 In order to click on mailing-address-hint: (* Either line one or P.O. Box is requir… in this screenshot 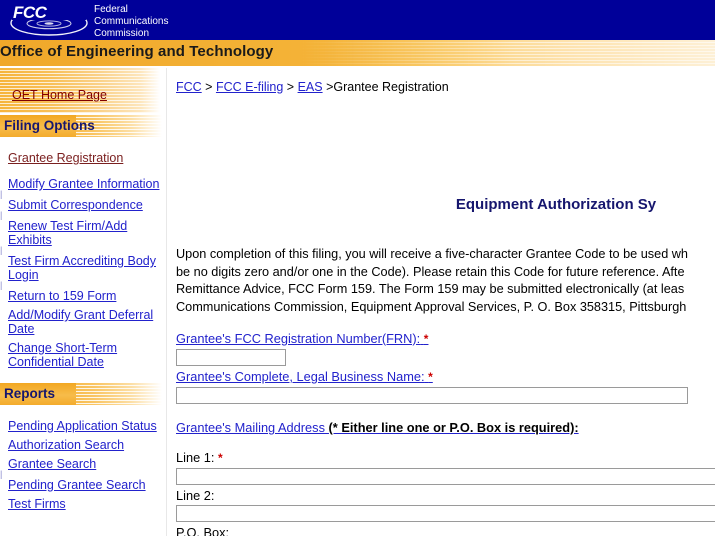, I will do `click(453, 427)`.